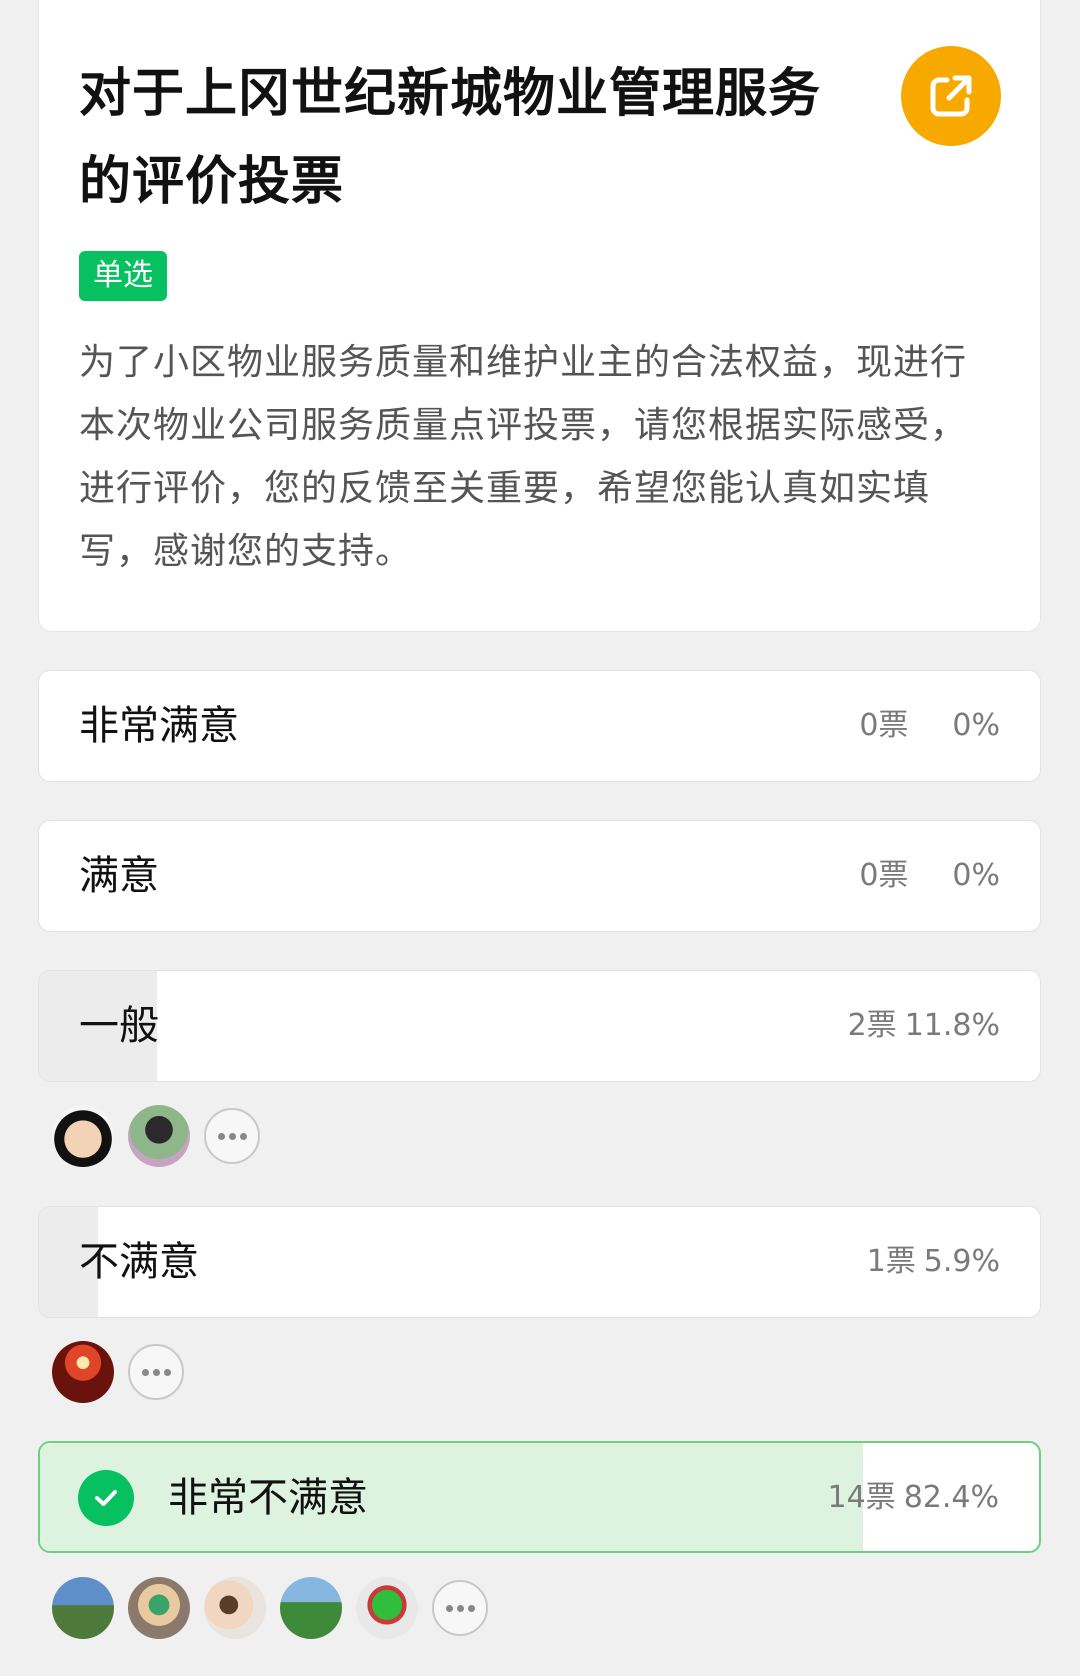  I want to click on option-stats: 1票 5.9%, so click(933, 1262).